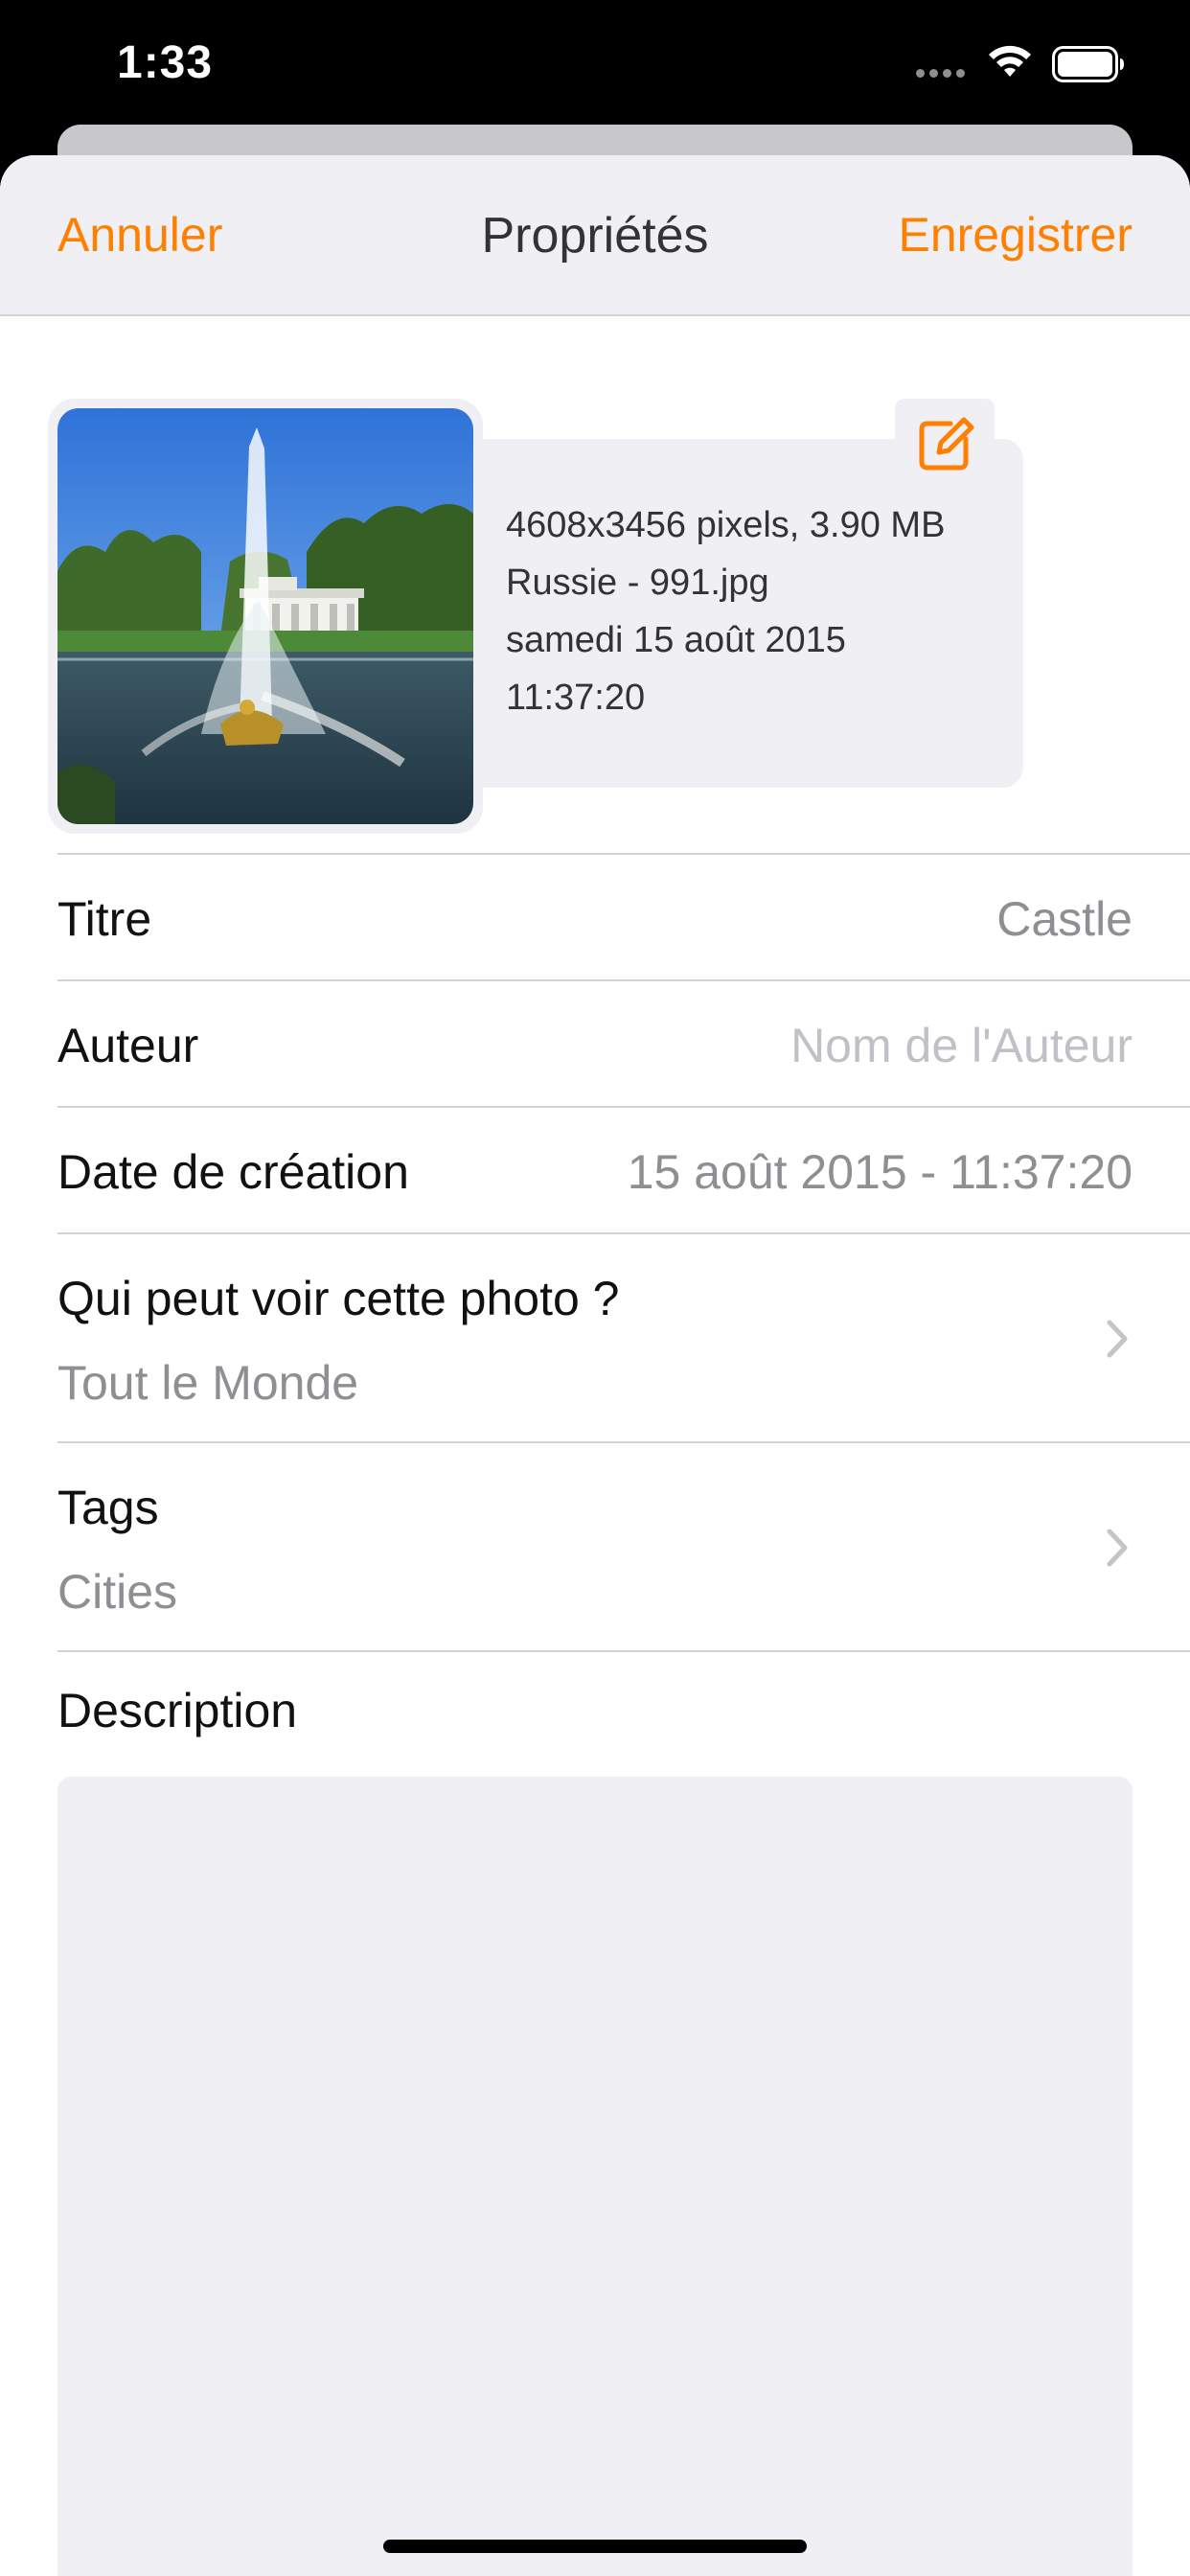  What do you see at coordinates (108, 1507) in the screenshot?
I see `tags-label: Tags` at bounding box center [108, 1507].